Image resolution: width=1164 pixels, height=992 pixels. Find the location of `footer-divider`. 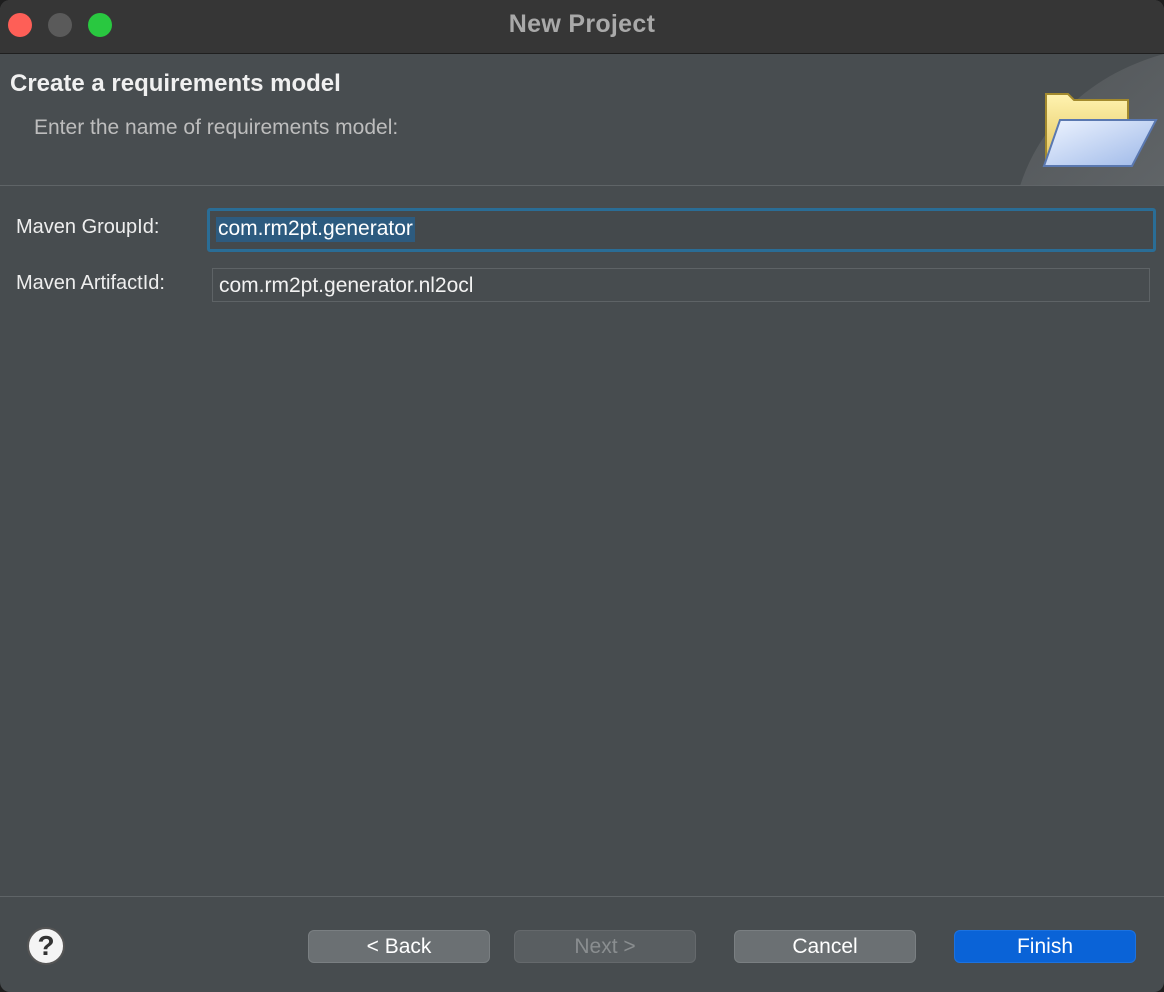

footer-divider is located at coordinates (582, 896).